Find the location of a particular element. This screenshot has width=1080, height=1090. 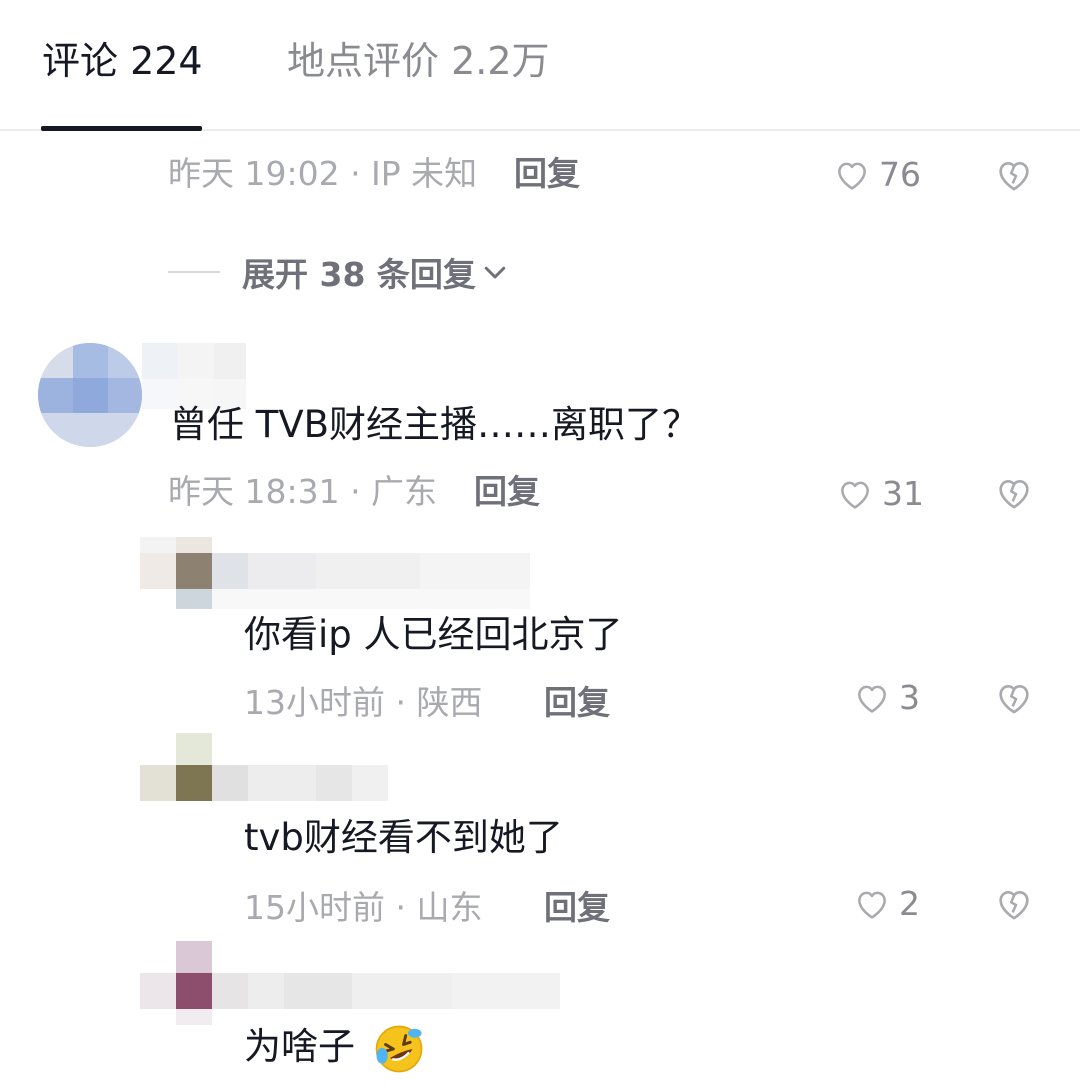

tab-place-reviews: 地点评价 2.2万 is located at coordinates (418, 61).